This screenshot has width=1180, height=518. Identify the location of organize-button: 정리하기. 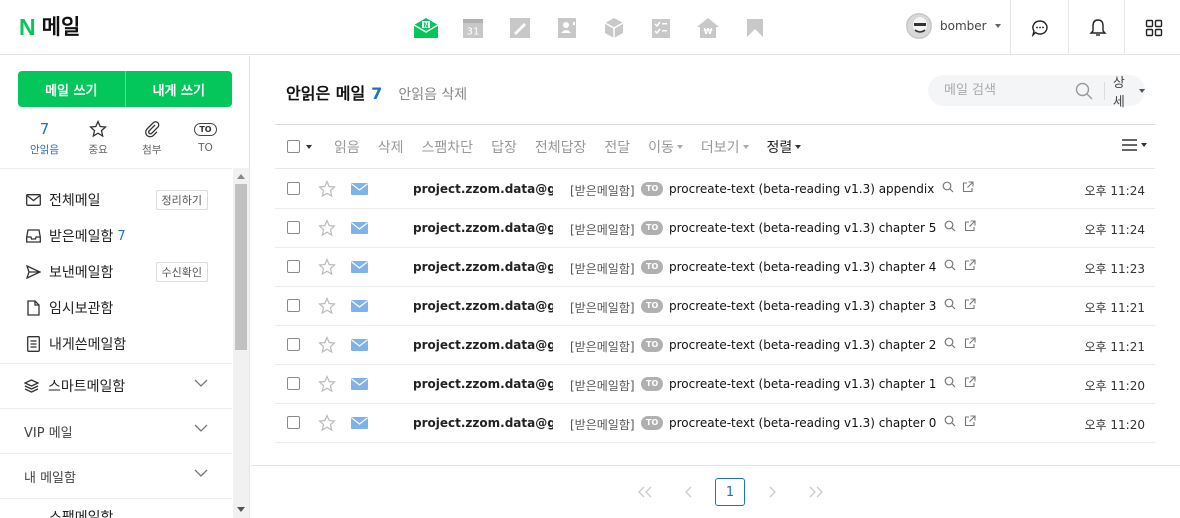
(181, 200).